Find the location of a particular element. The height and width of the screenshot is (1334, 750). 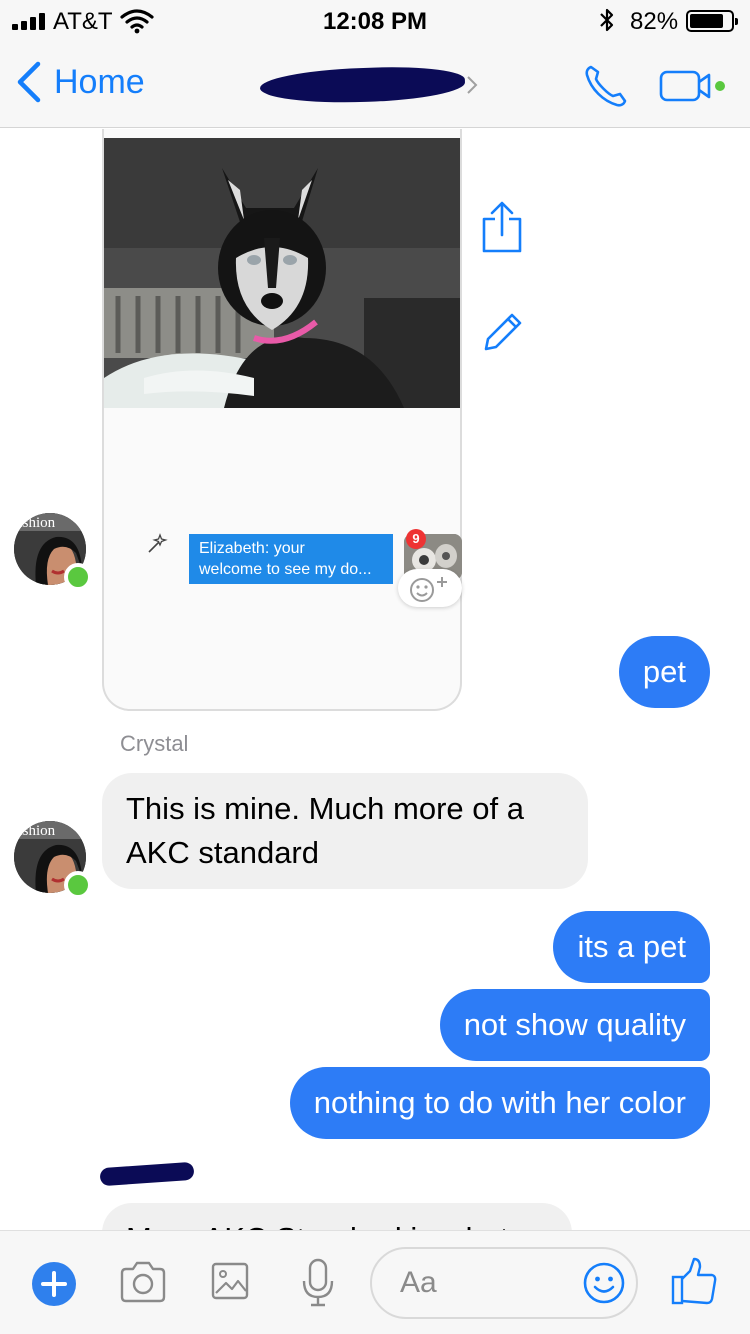

message-bubble-outgoing: pet is located at coordinates (664, 672).